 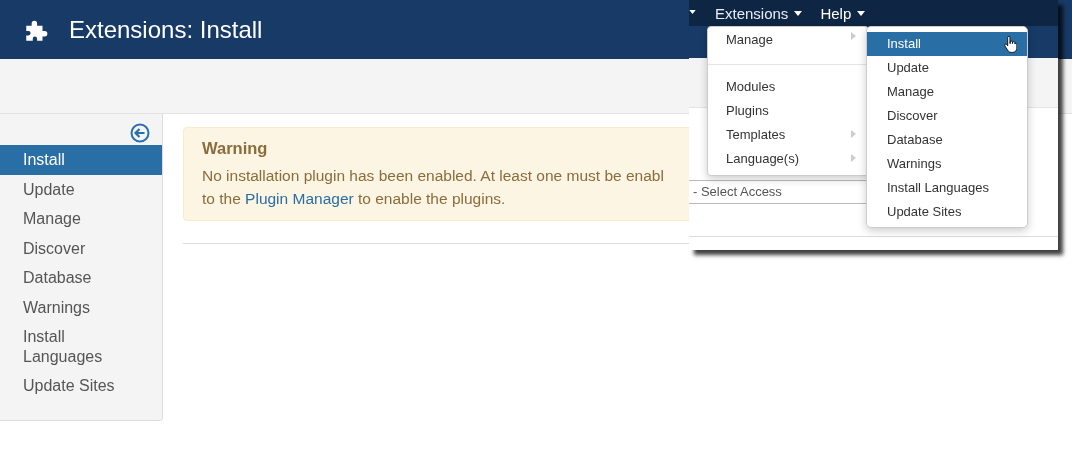 I want to click on sidebar-item: Discover, so click(x=71, y=248).